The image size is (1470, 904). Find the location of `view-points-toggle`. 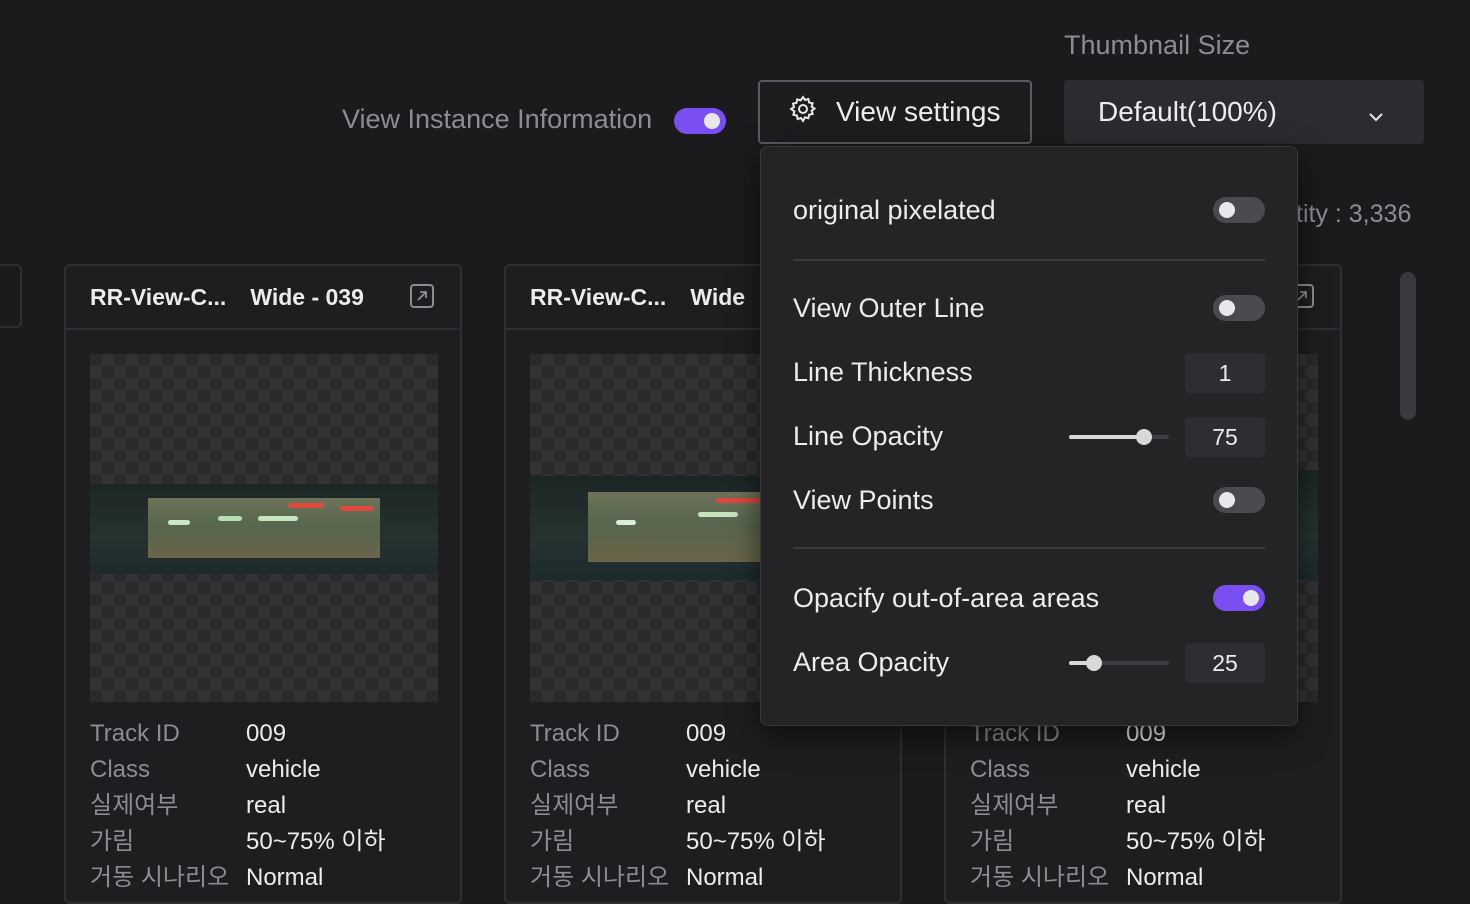

view-points-toggle is located at coordinates (1239, 500).